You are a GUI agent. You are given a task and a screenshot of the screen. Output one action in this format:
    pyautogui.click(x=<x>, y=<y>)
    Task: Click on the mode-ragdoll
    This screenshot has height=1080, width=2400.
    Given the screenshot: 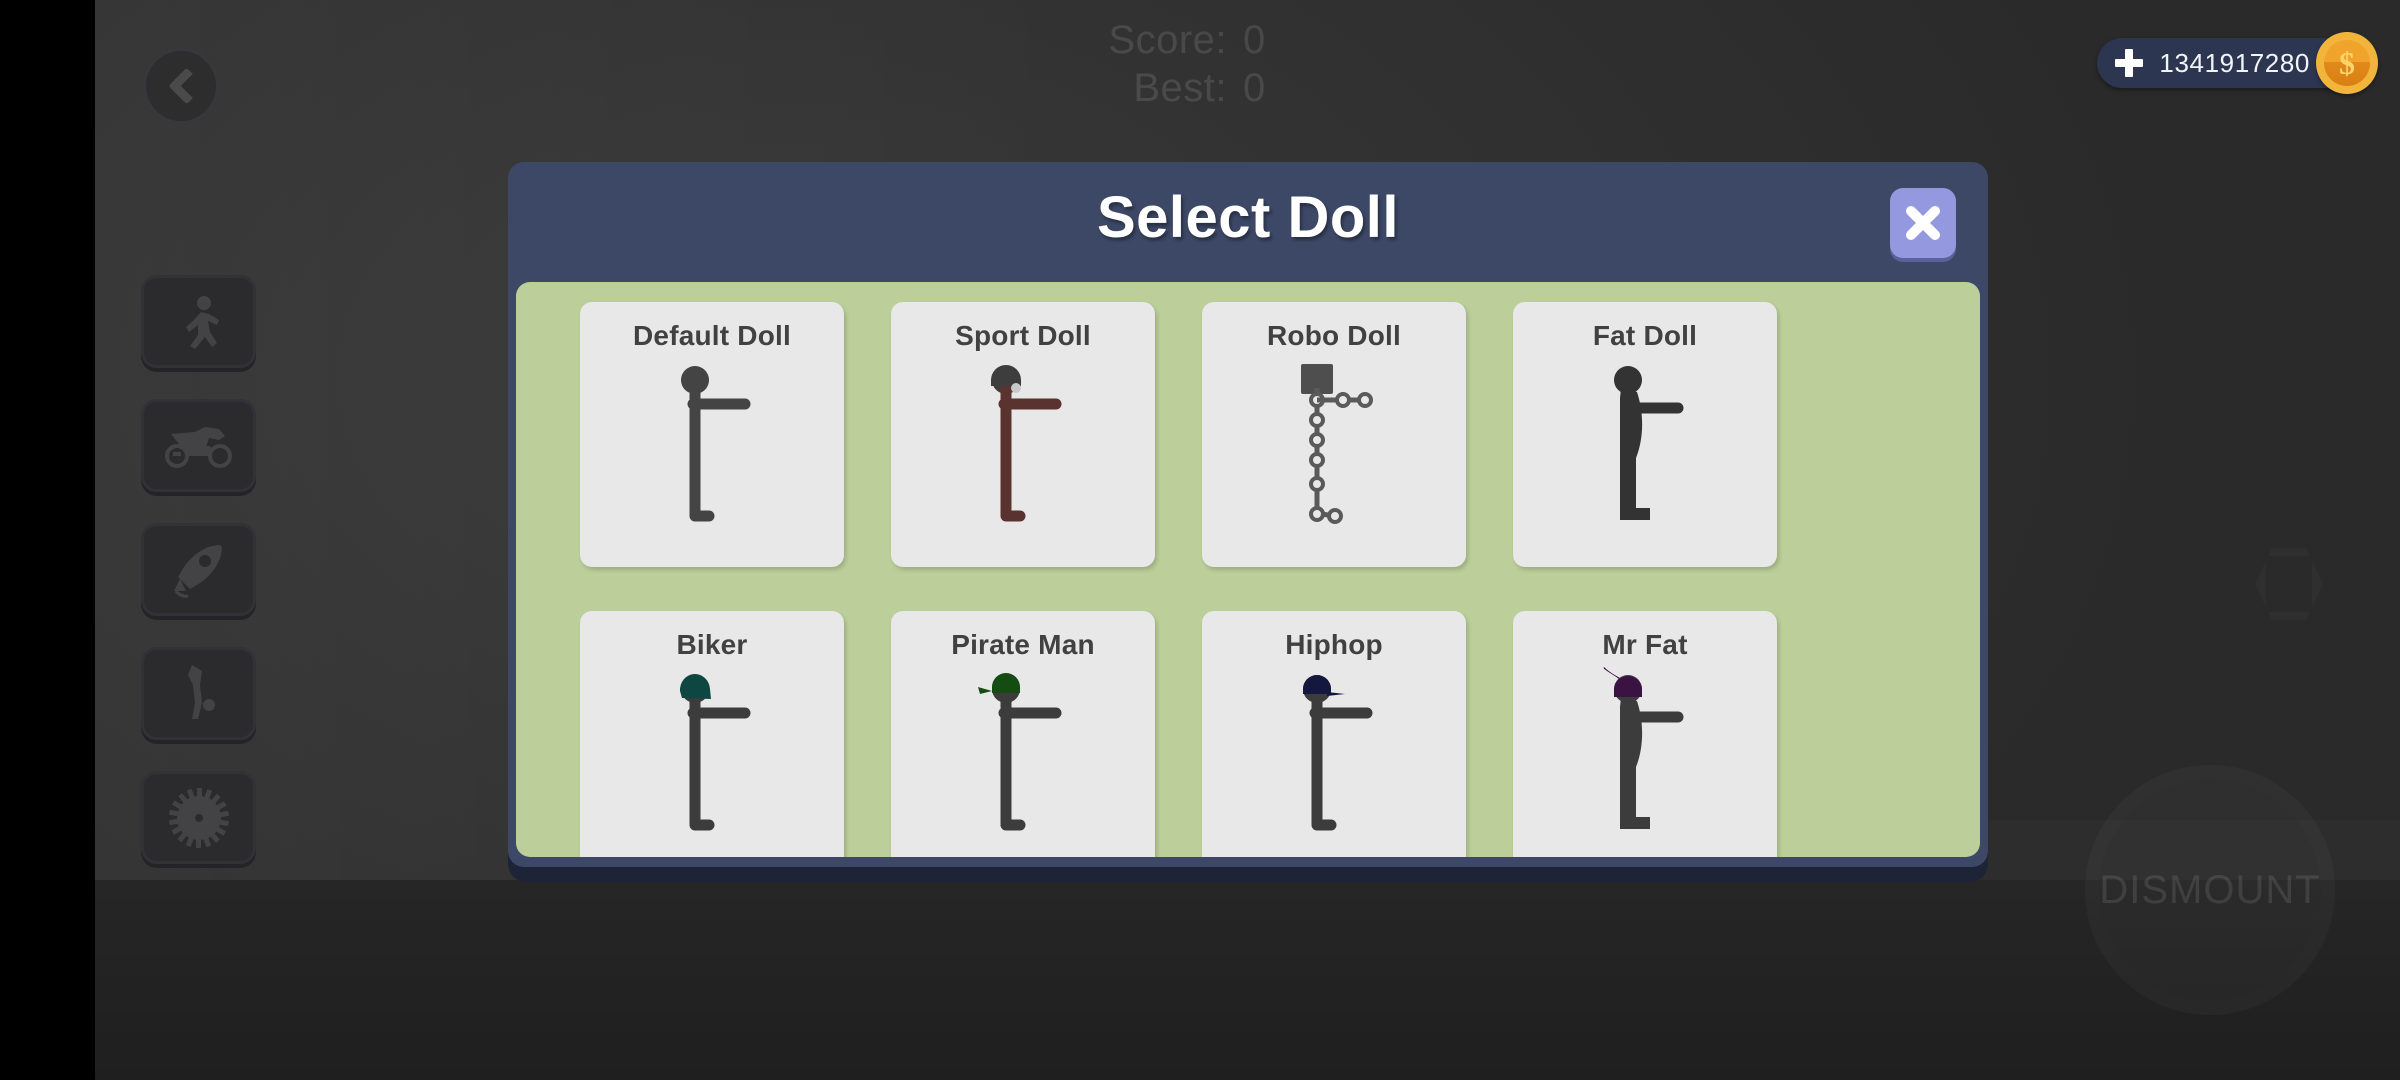 What is the action you would take?
    pyautogui.click(x=198, y=693)
    